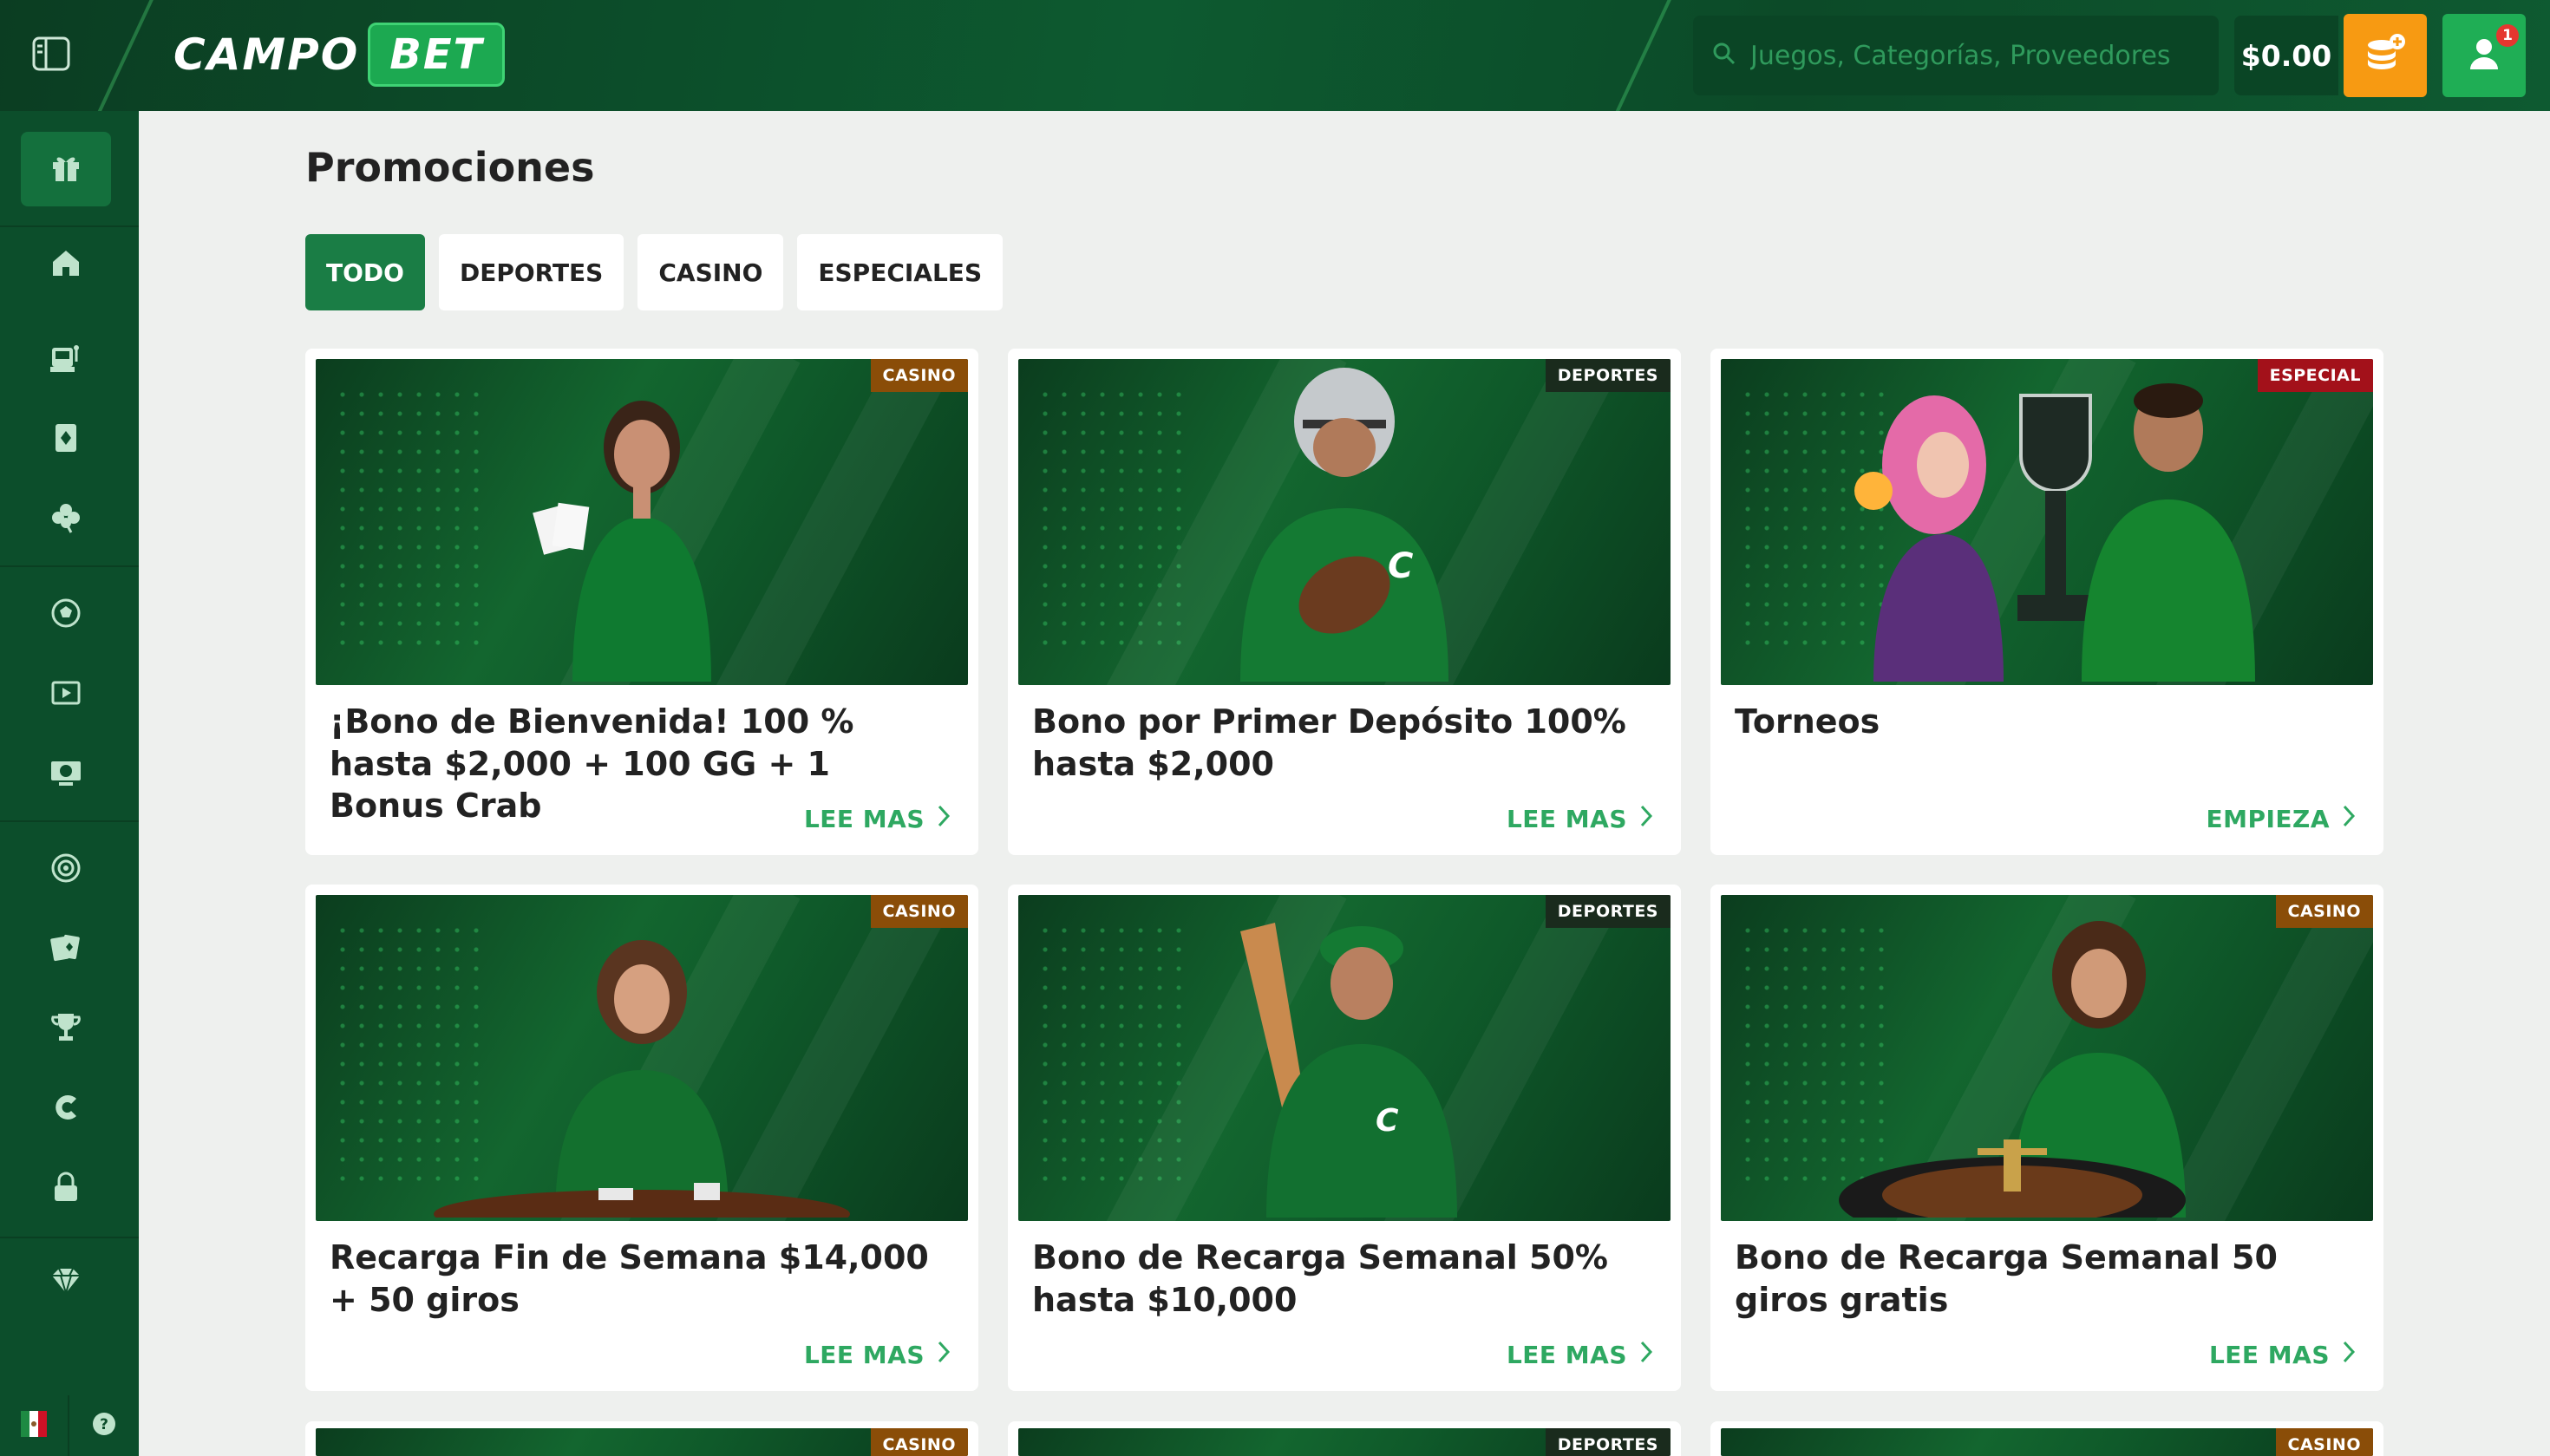  I want to click on sidebar-toggle-icon, so click(51, 55).